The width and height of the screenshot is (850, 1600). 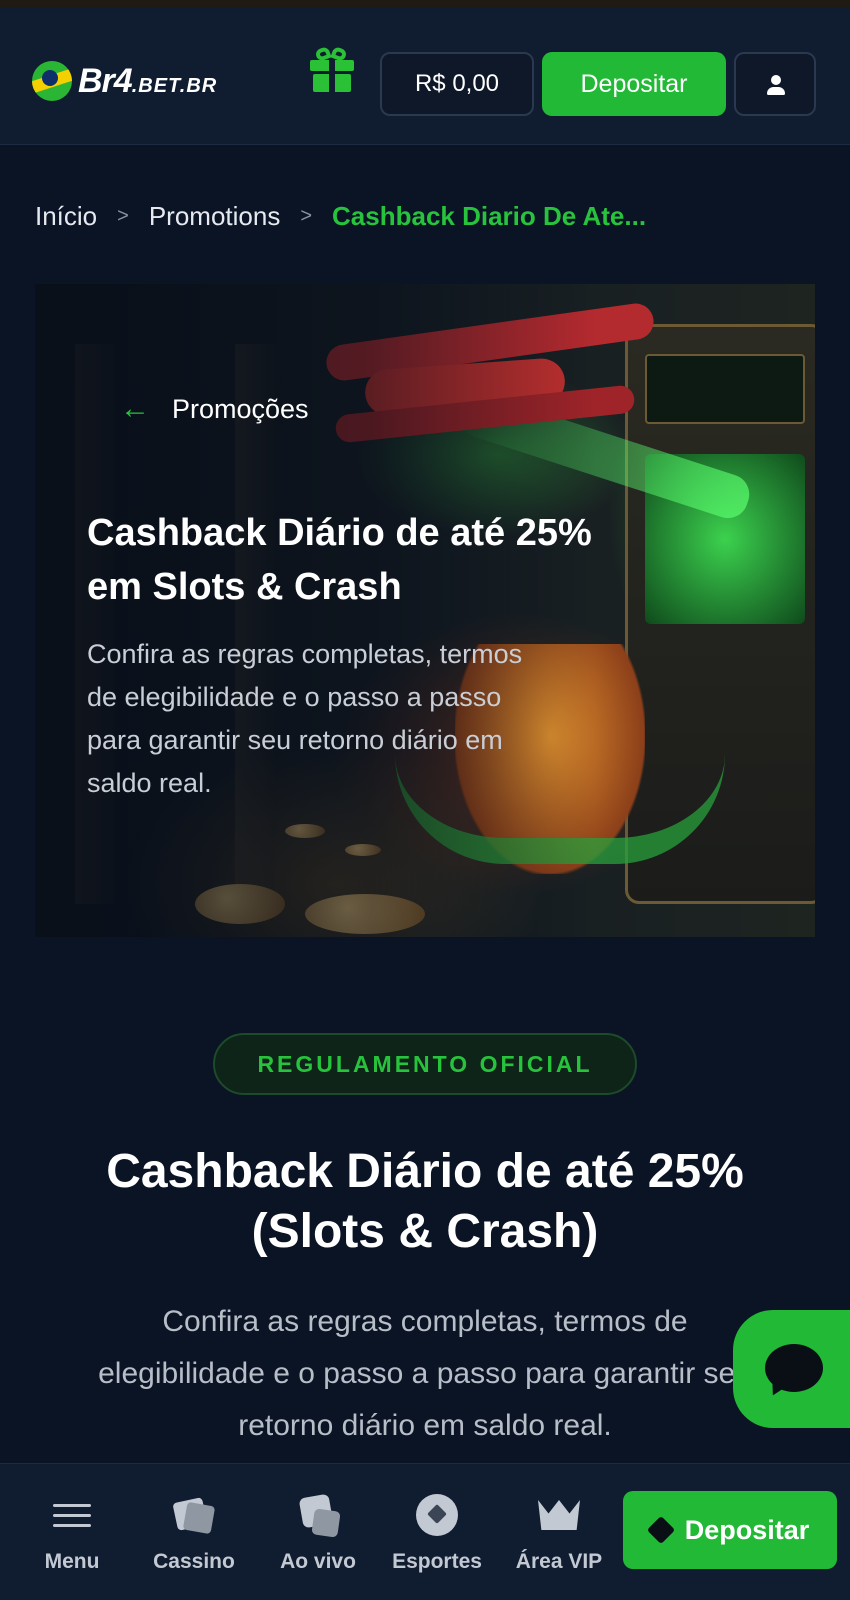 What do you see at coordinates (634, 84) in the screenshot?
I see `deposit-button: Depositar` at bounding box center [634, 84].